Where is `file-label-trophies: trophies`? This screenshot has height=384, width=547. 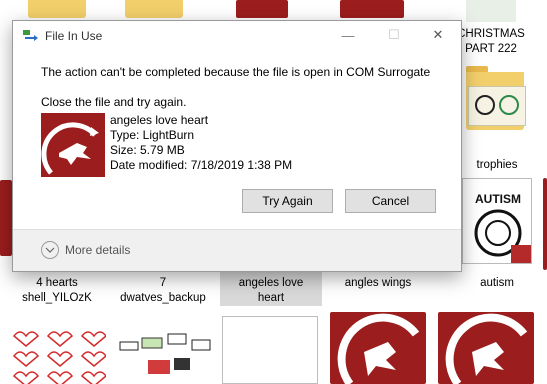 file-label-trophies: trophies is located at coordinates (497, 165).